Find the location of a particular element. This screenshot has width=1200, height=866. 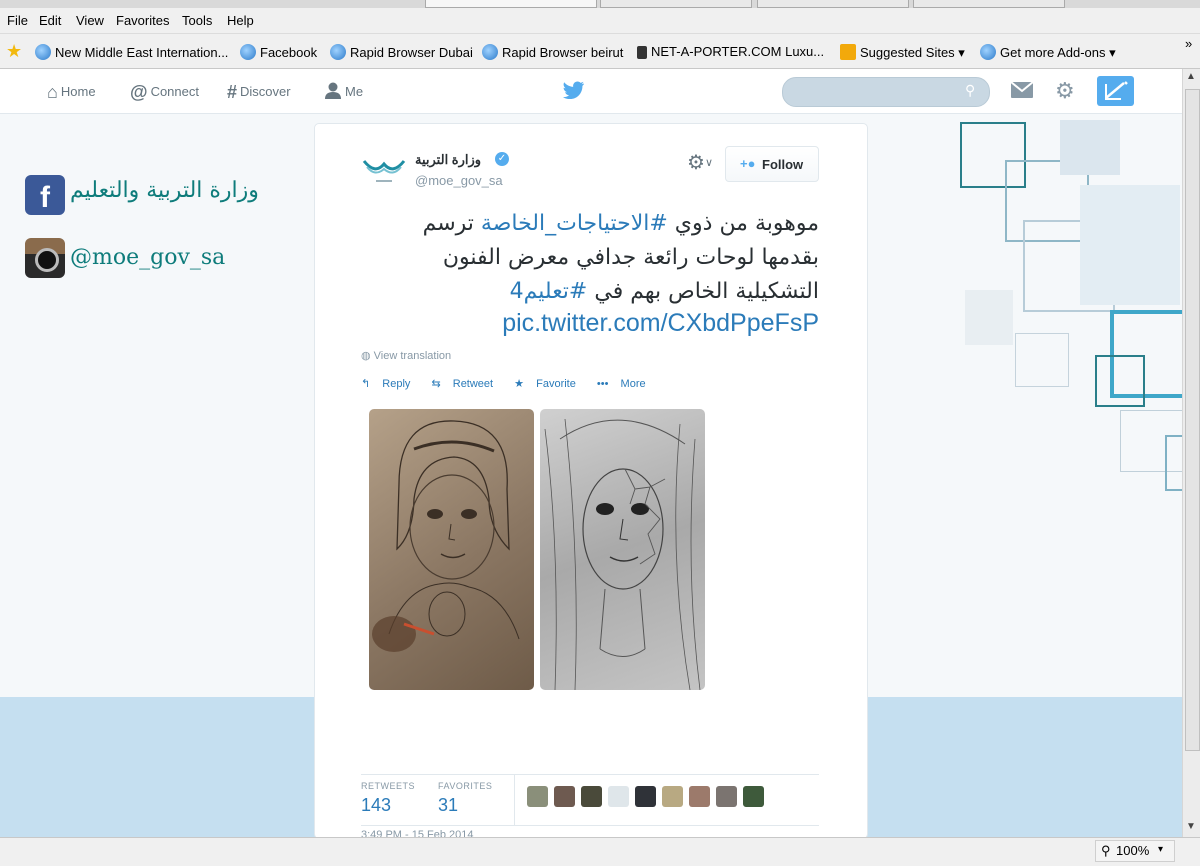

favorite-suggested-sites: Suggested Sites ▾ is located at coordinates (902, 52).